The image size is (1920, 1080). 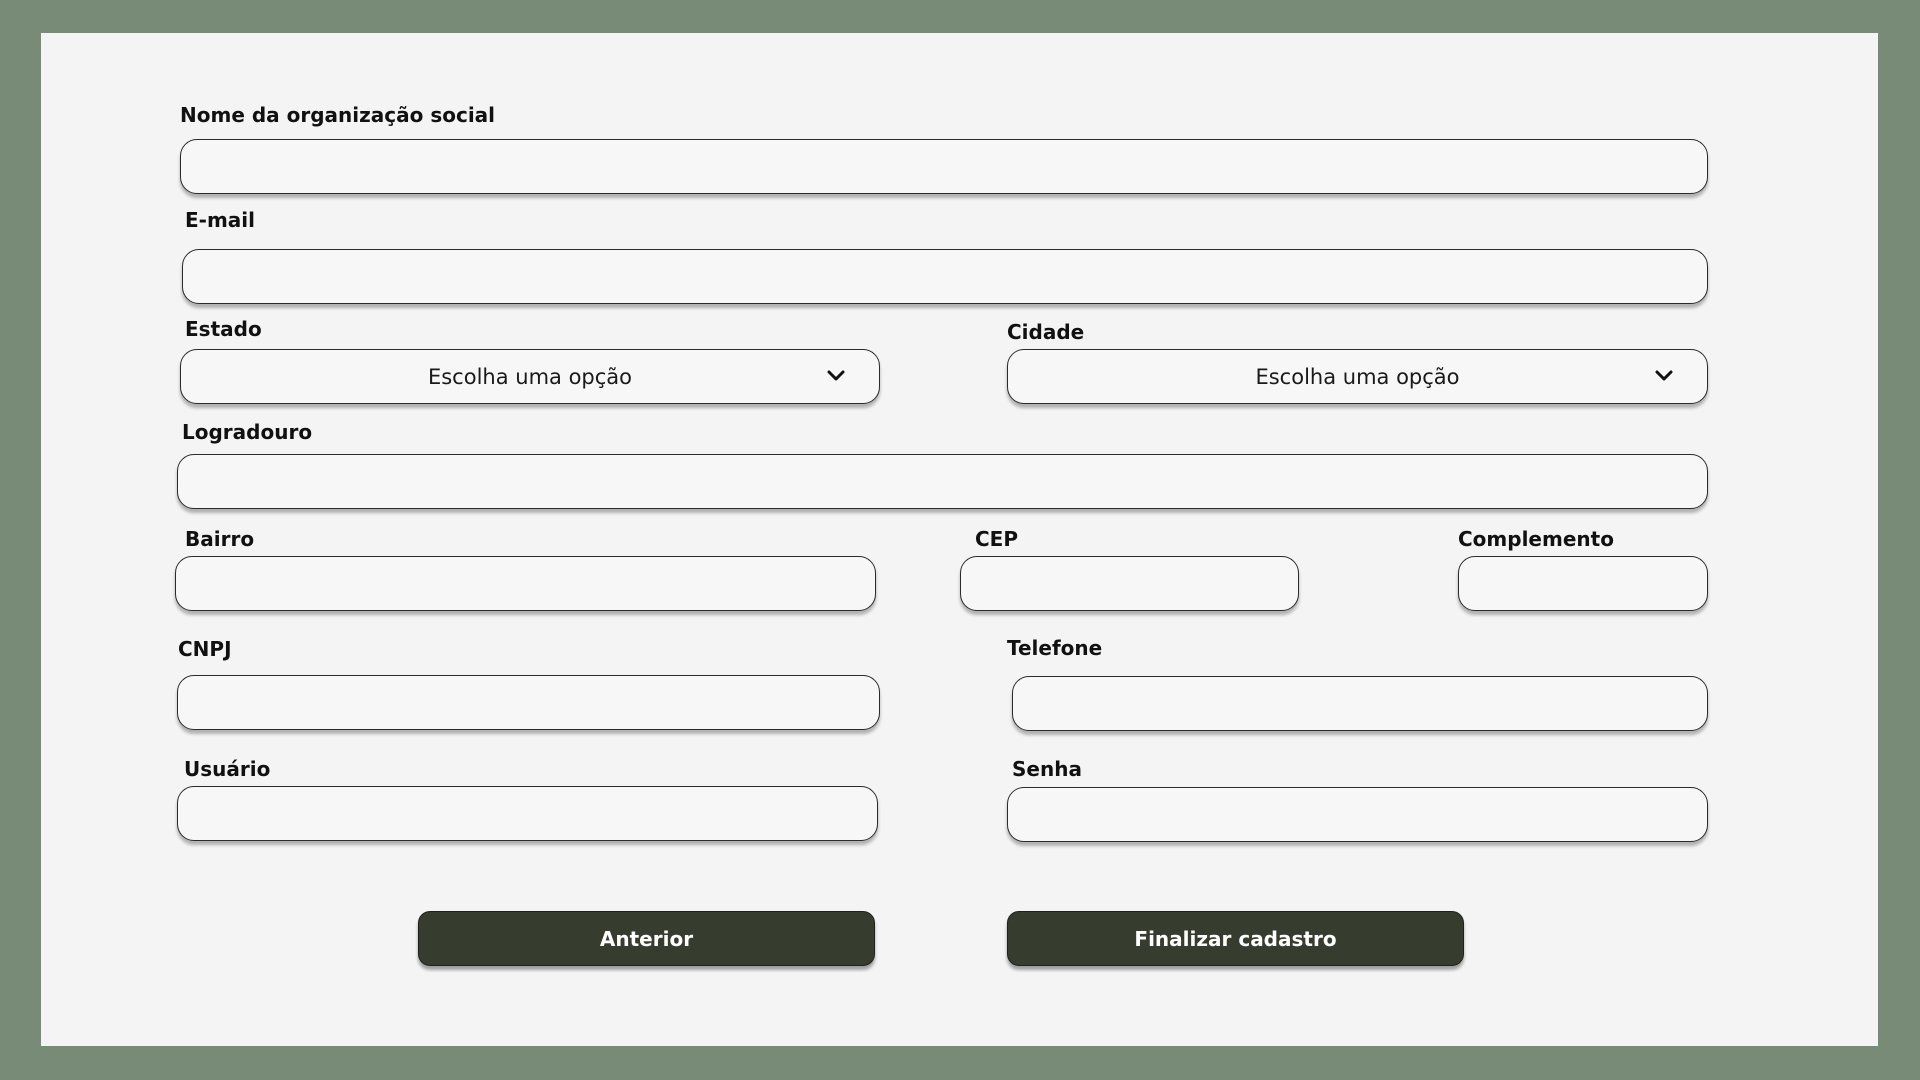 I want to click on cep-label: CEP, so click(x=996, y=539).